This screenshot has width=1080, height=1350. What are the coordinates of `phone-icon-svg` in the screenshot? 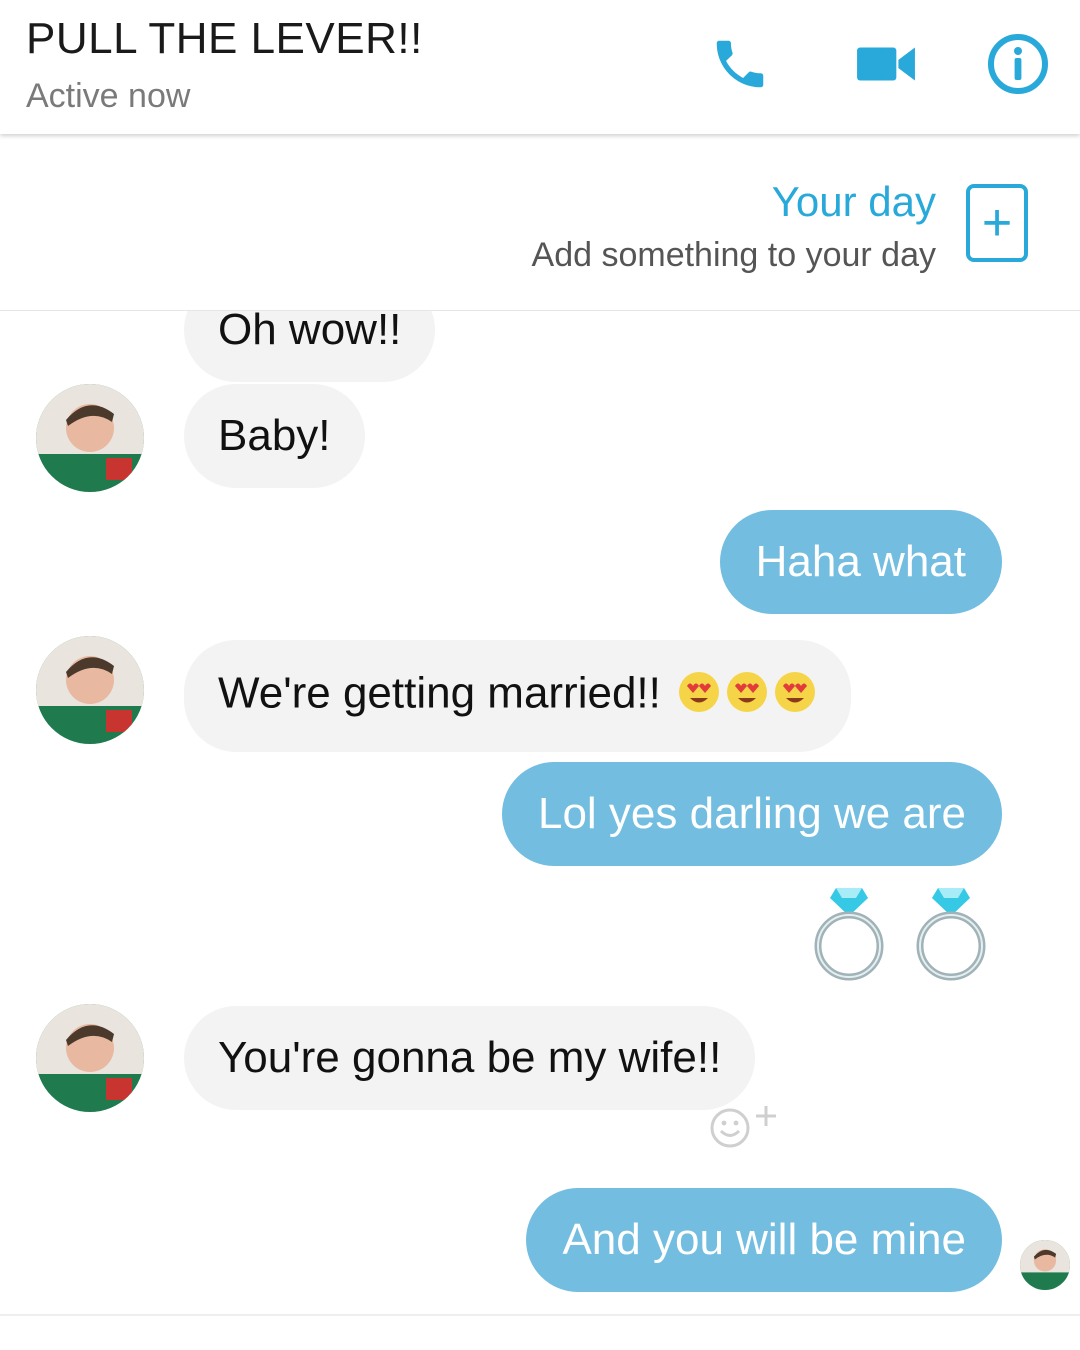 It's located at (740, 64).